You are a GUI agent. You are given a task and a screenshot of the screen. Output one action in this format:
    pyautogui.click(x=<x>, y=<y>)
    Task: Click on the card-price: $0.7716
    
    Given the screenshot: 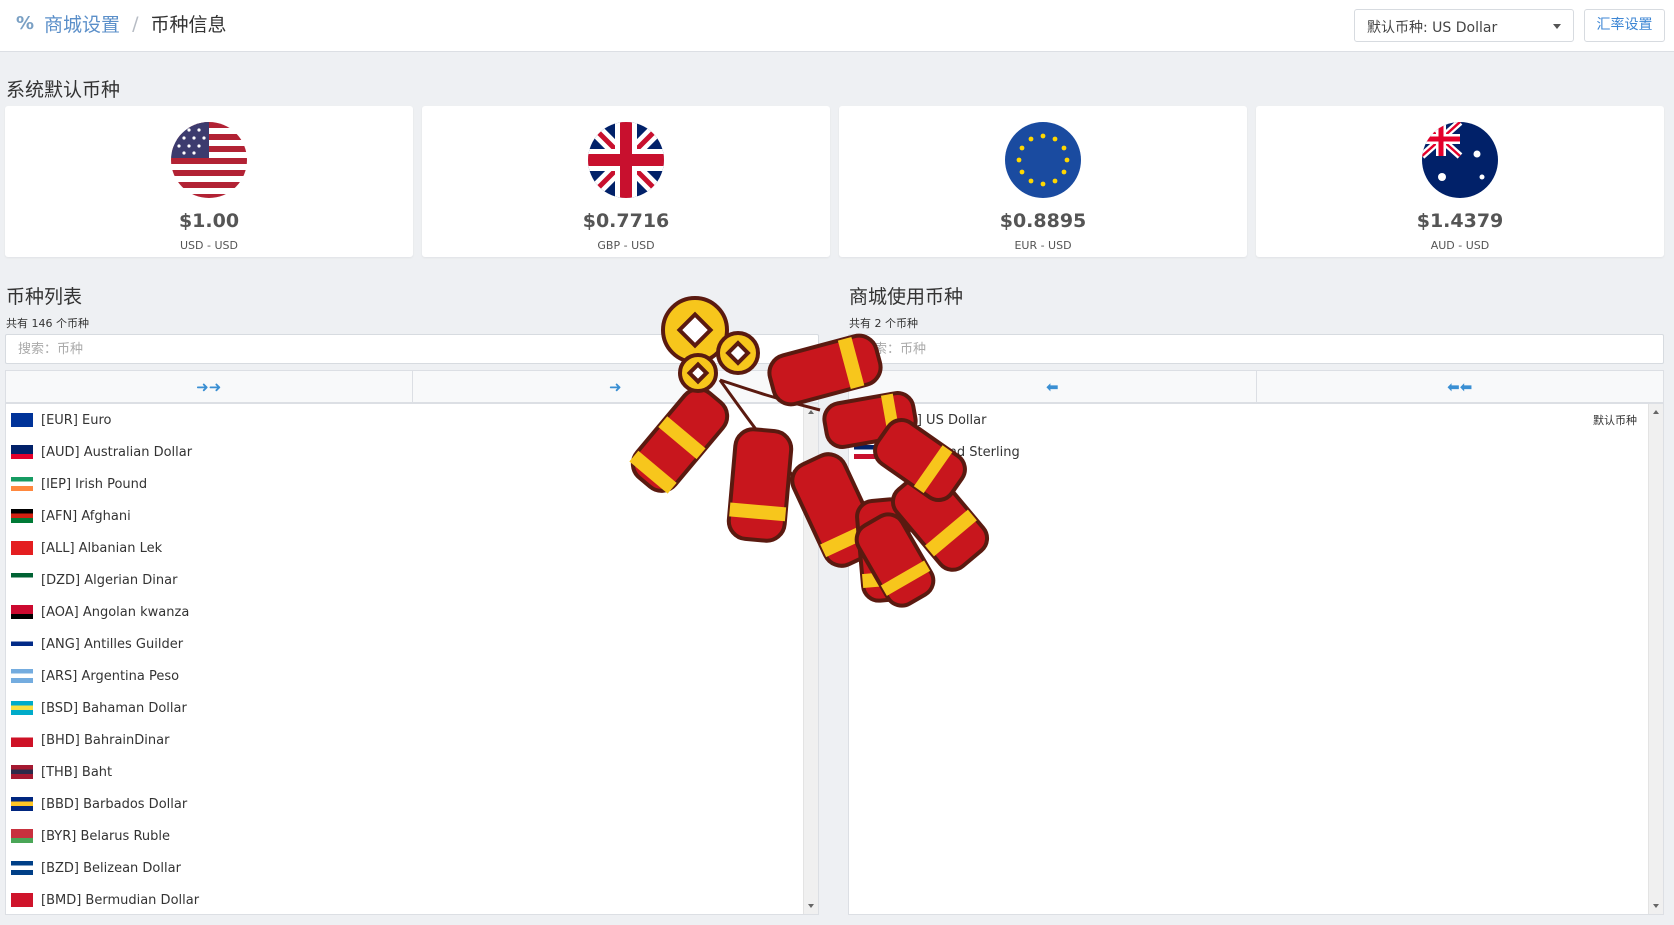 What is the action you would take?
    pyautogui.click(x=626, y=221)
    